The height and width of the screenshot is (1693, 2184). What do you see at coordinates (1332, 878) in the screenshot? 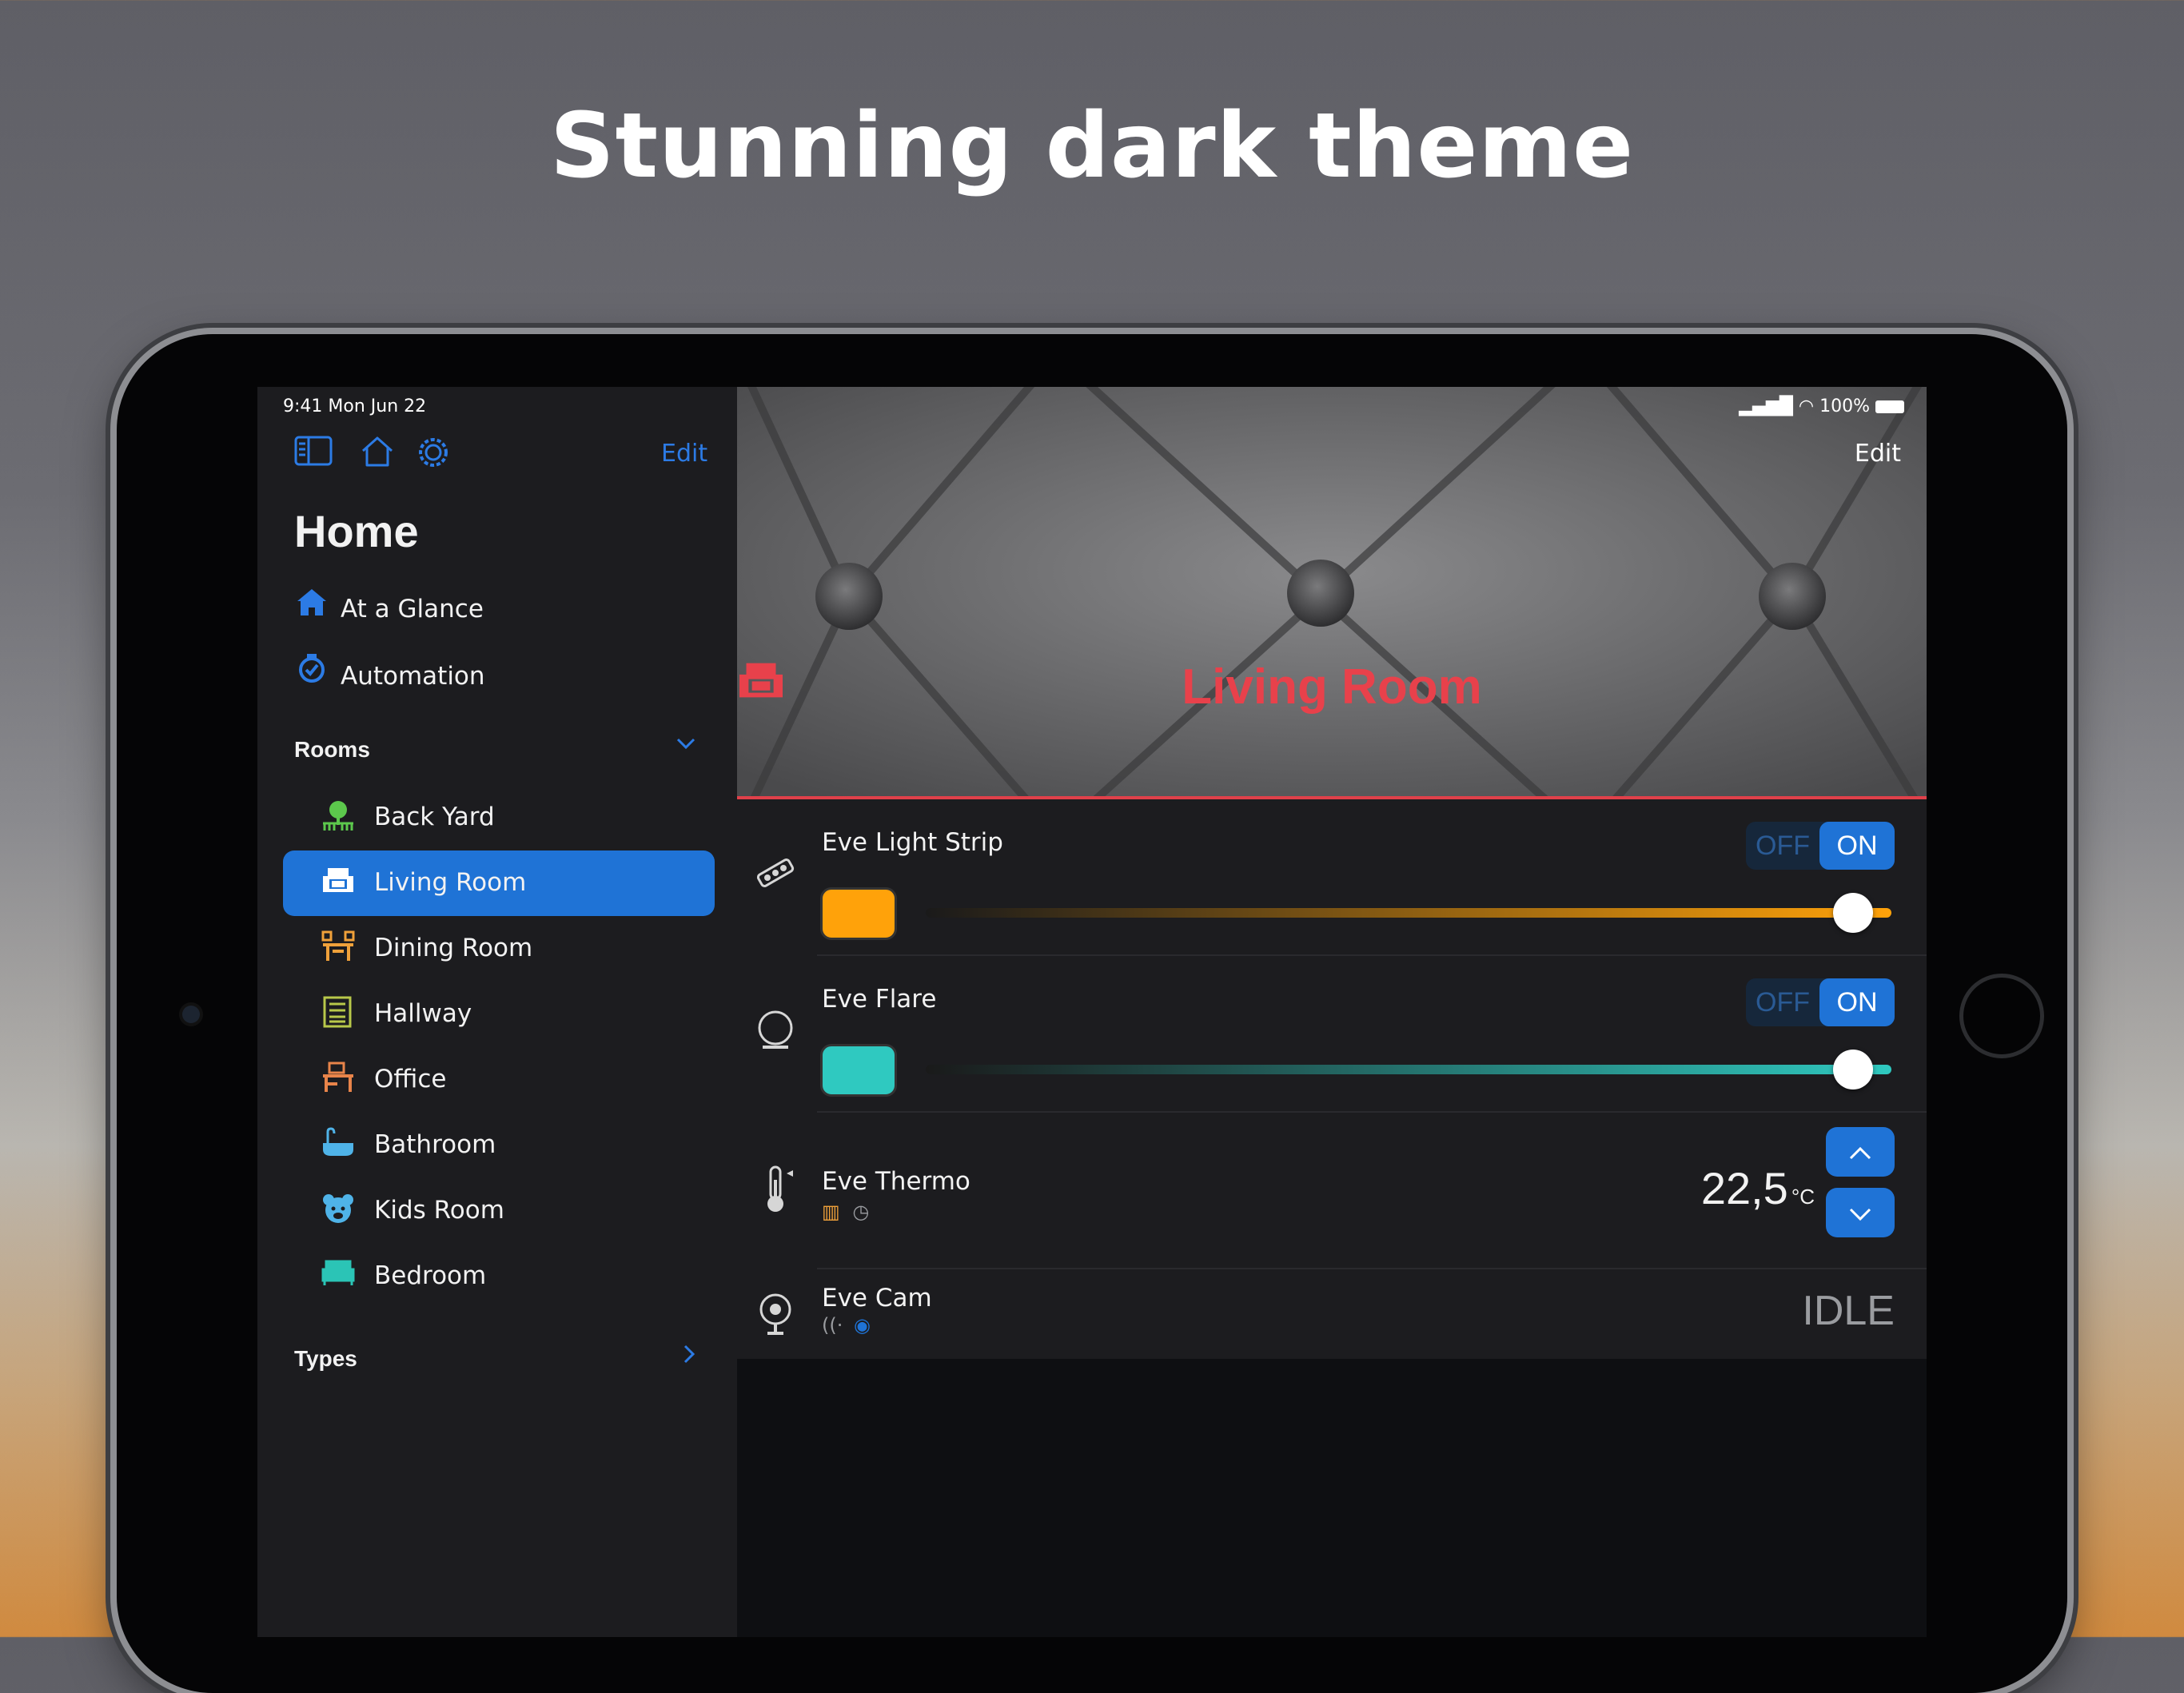
I see `device-eve-light-strip: Eve Light Strip OFF ON` at bounding box center [1332, 878].